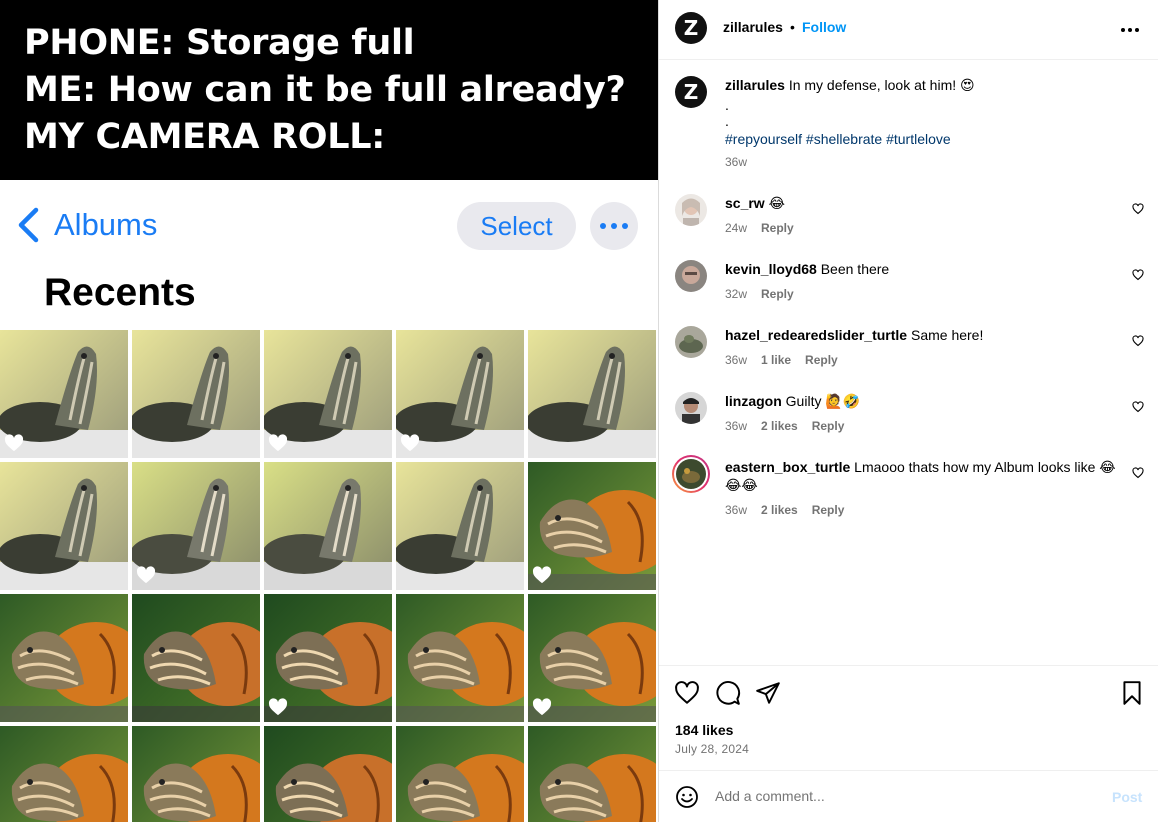 This screenshot has height=822, width=1158. I want to click on comment-username: hazel_redearedslider_turtle, so click(816, 335).